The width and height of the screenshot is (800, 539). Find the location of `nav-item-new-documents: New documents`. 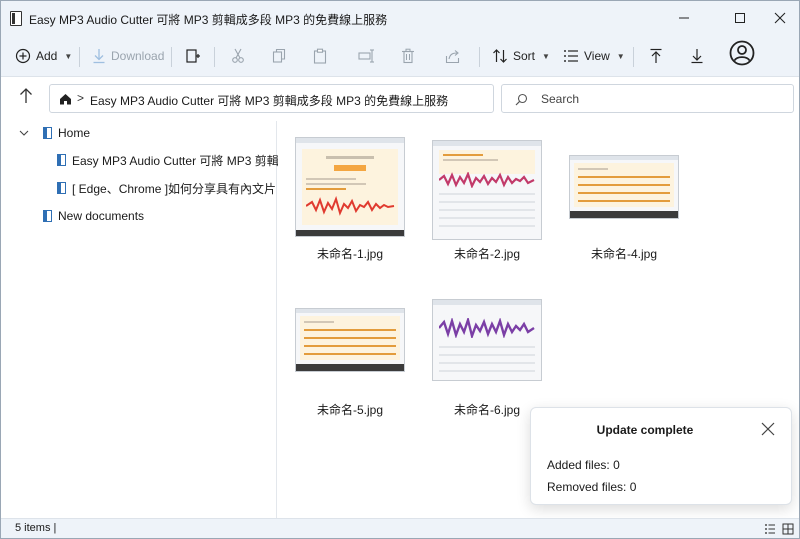

nav-item-new-documents: New documents is located at coordinates (93, 216).